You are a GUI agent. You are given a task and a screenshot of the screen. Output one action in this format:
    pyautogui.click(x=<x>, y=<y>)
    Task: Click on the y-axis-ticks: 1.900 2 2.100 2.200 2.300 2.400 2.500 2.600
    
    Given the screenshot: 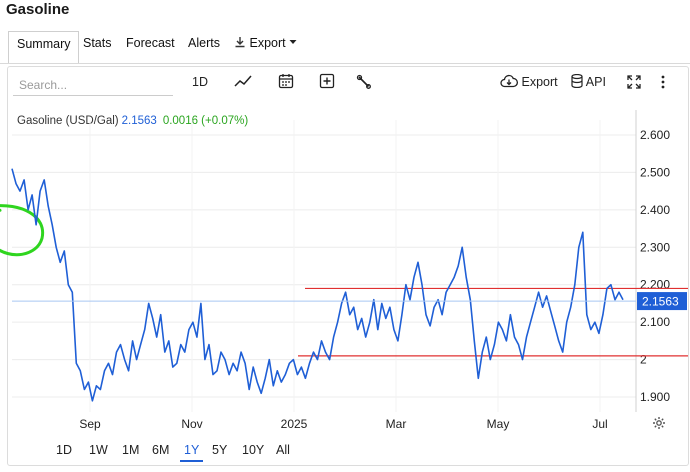 What is the action you would take?
    pyautogui.click(x=655, y=266)
    